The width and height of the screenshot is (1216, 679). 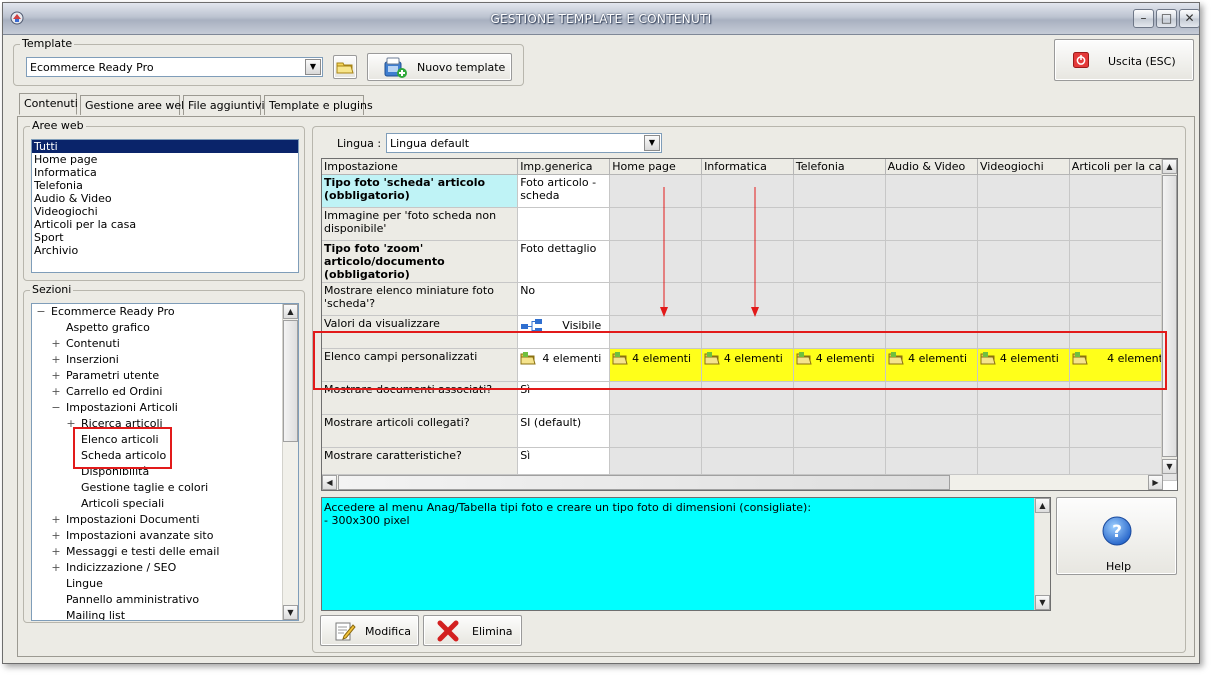 I want to click on column-header: Videogiochi, so click(x=1023, y=167).